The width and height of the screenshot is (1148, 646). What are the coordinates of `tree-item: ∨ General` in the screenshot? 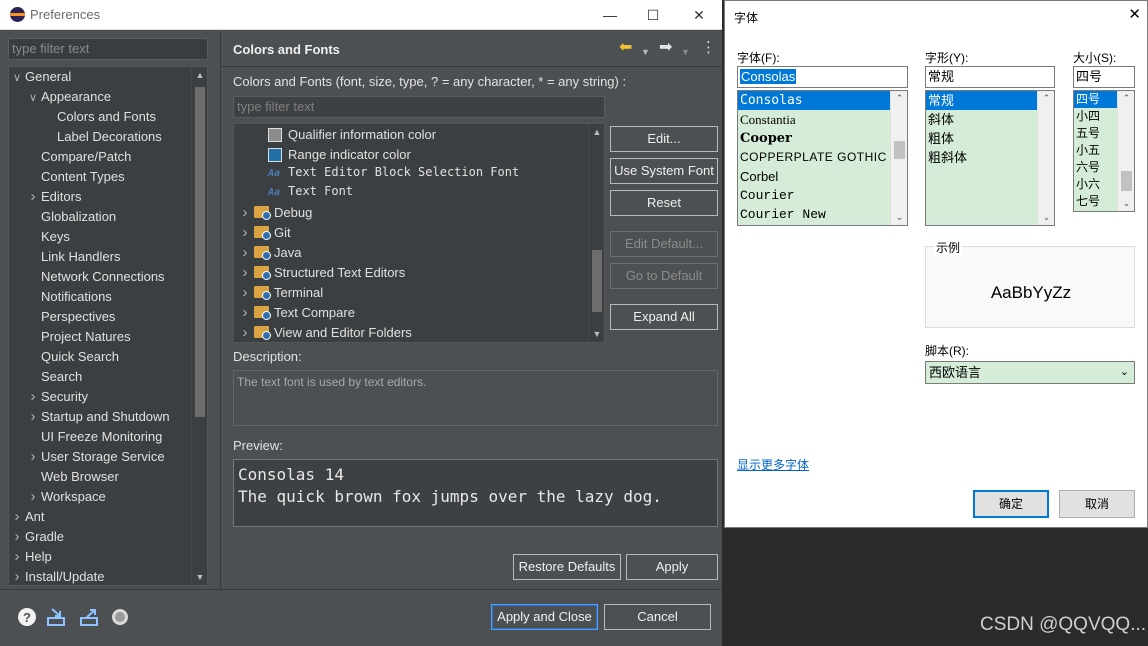 It's located at (40, 77).